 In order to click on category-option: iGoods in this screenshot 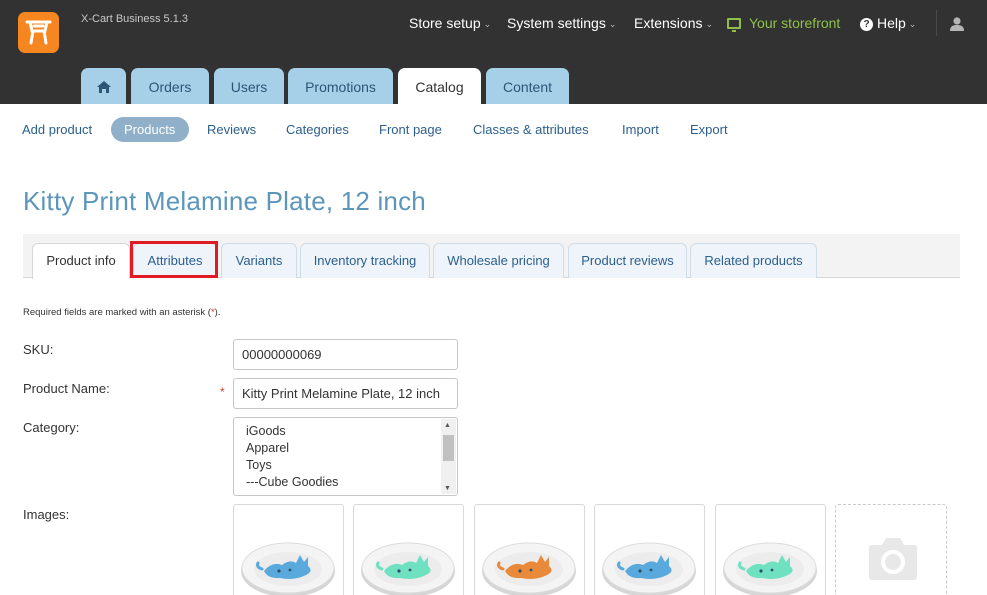, I will do `click(286, 431)`.